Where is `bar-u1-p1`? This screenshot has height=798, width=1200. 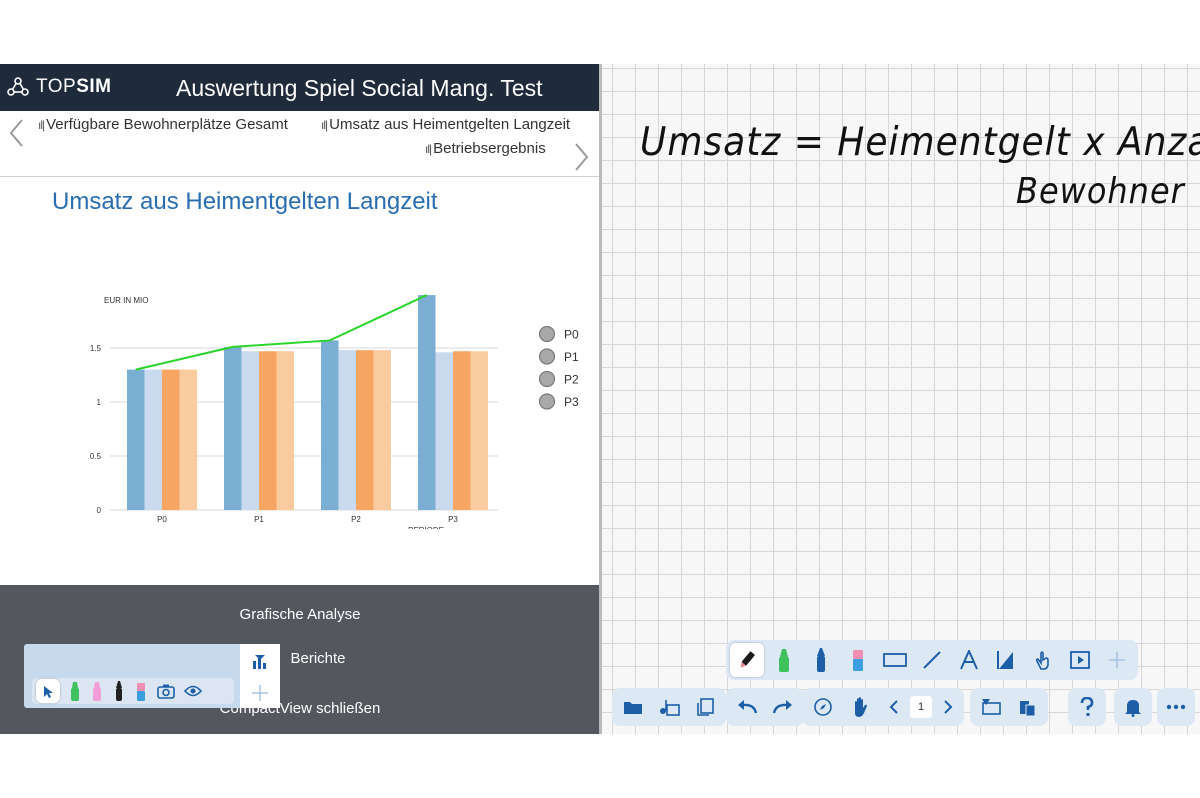 bar-u1-p1 is located at coordinates (233, 428).